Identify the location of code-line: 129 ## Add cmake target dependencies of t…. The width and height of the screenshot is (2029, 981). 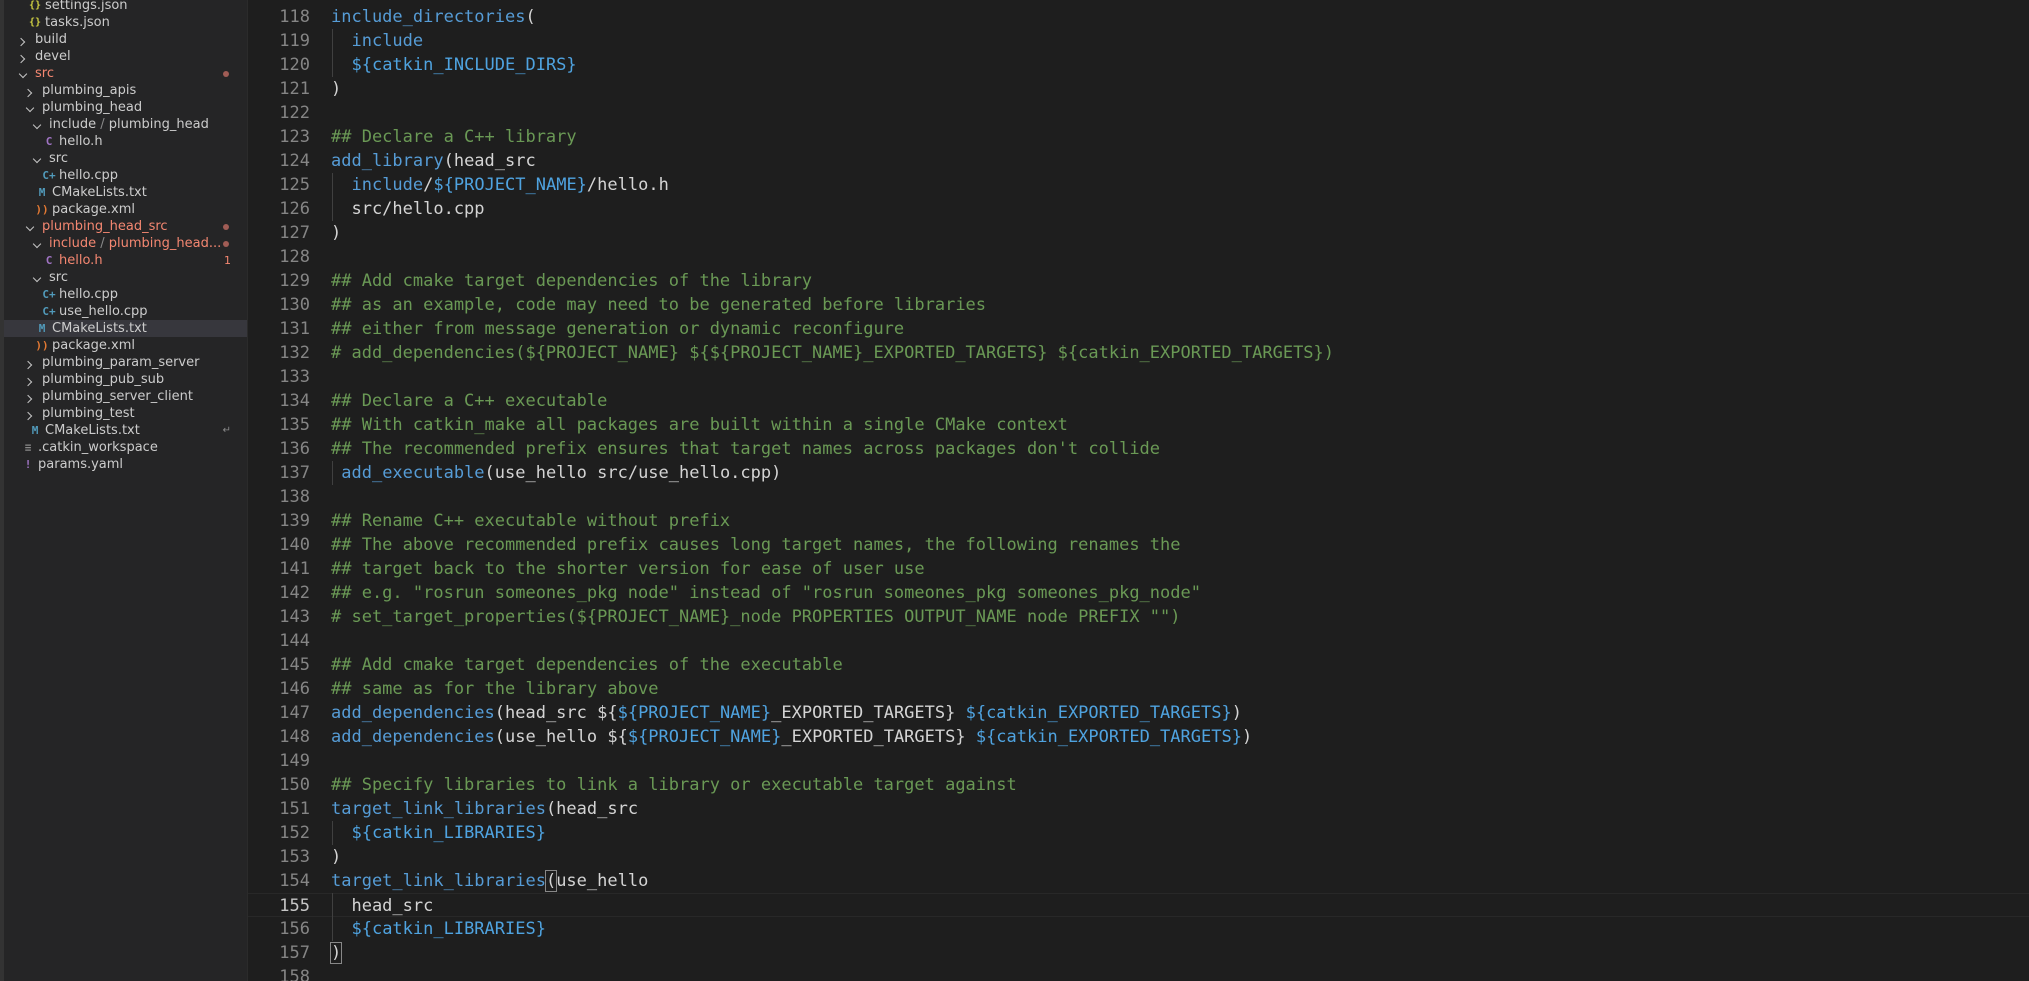
(1138, 281).